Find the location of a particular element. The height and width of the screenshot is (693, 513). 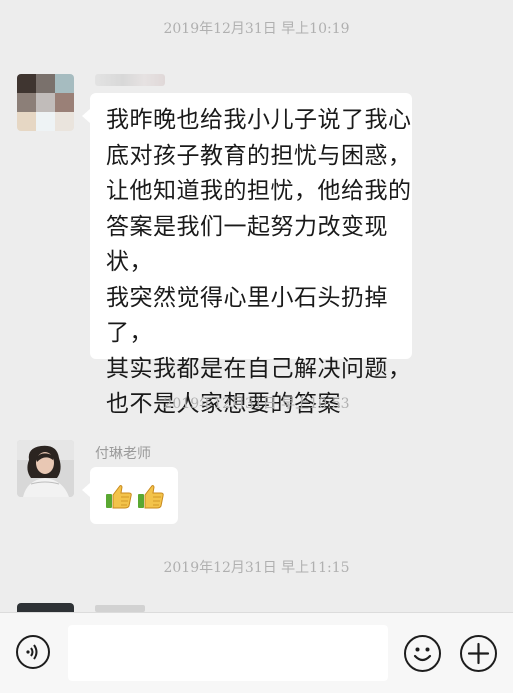

message-bubble is located at coordinates (130, 495).